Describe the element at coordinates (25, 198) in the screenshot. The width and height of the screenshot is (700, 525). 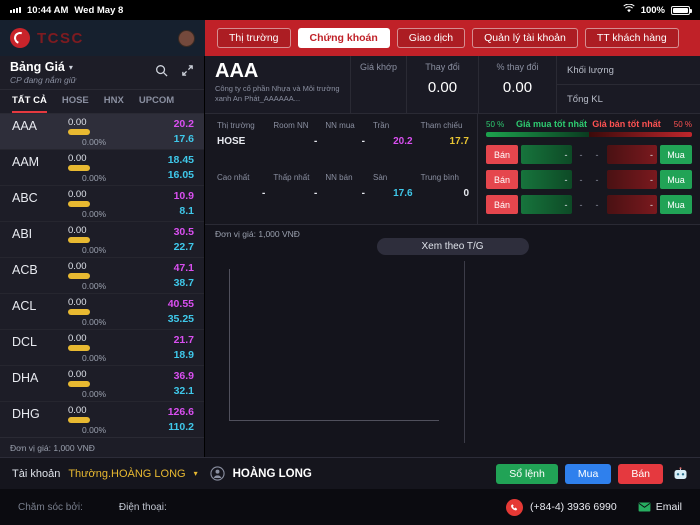
I see `stock-symbol: ABC` at that location.